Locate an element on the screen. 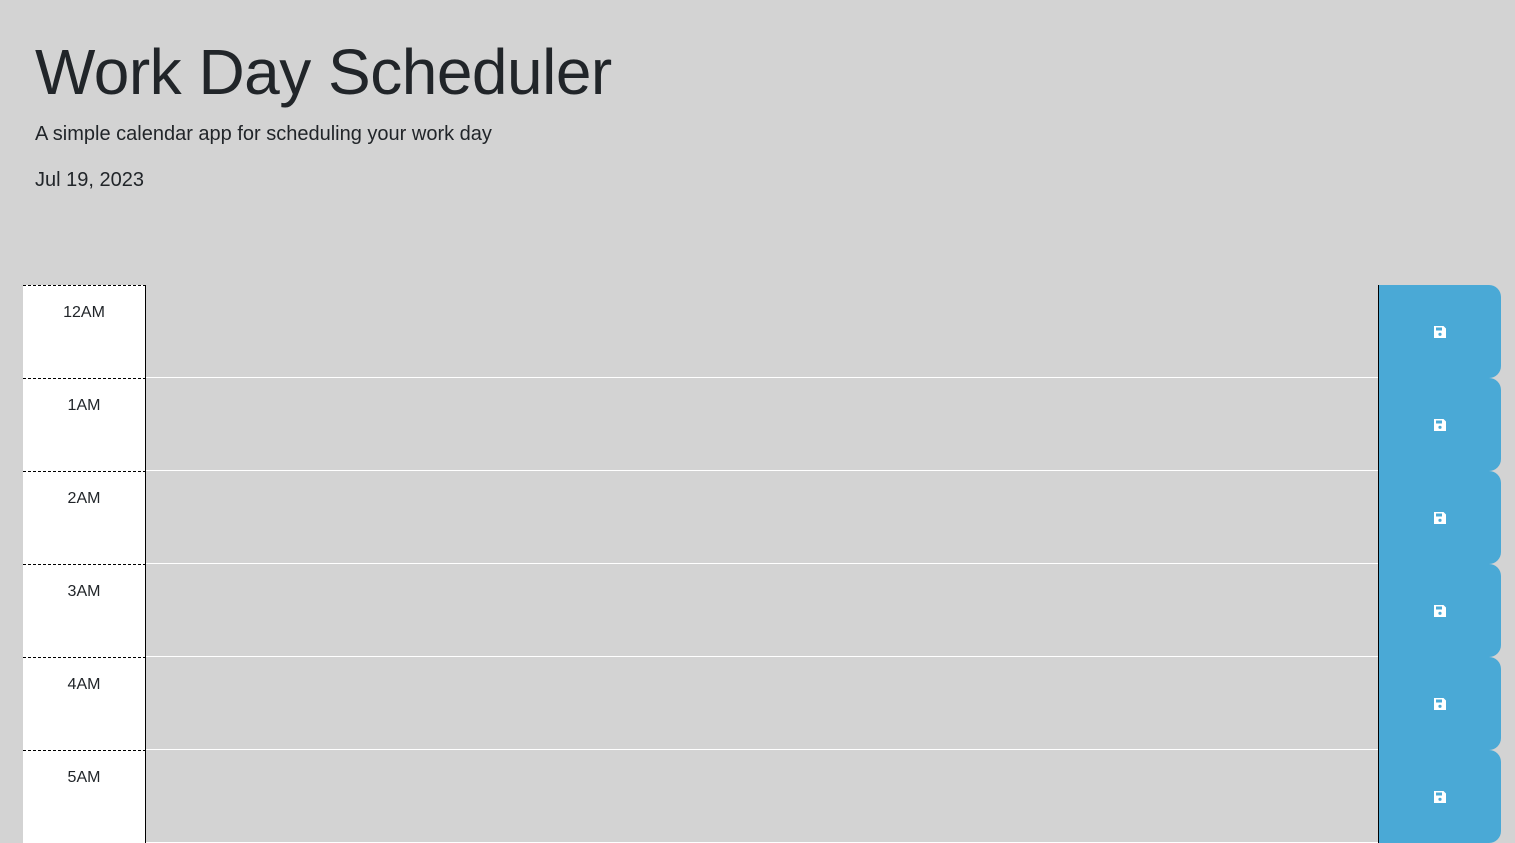 This screenshot has height=843, width=1515. time-block-12am: 12AM is located at coordinates (762, 331).